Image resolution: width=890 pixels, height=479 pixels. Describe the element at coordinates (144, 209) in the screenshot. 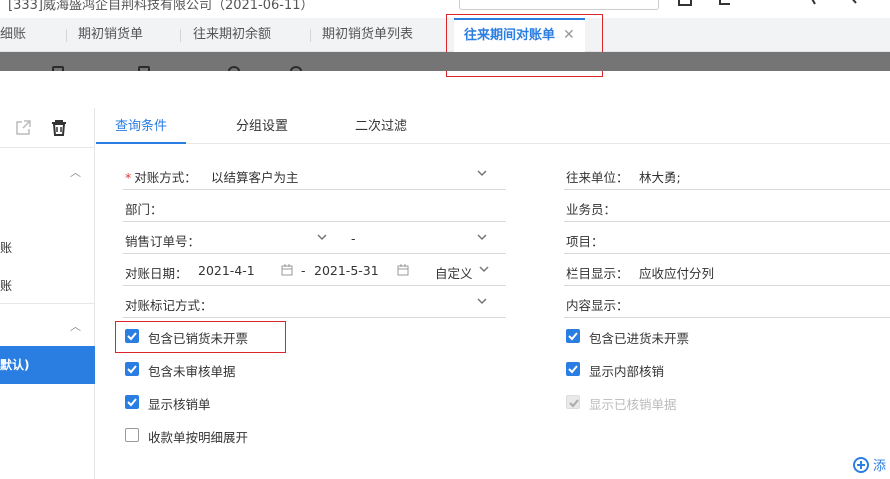

I see `department-label: 部门：` at that location.